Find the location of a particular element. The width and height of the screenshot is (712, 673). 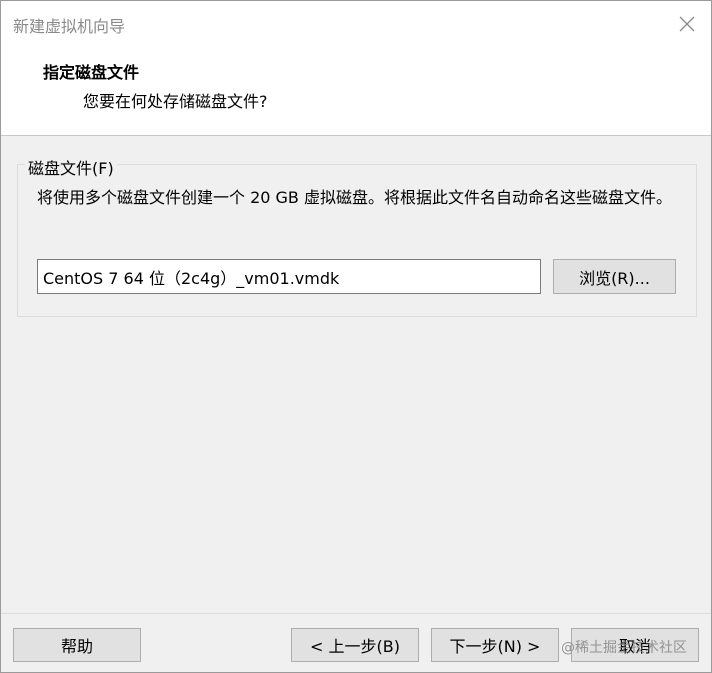

close-button is located at coordinates (687, 24).